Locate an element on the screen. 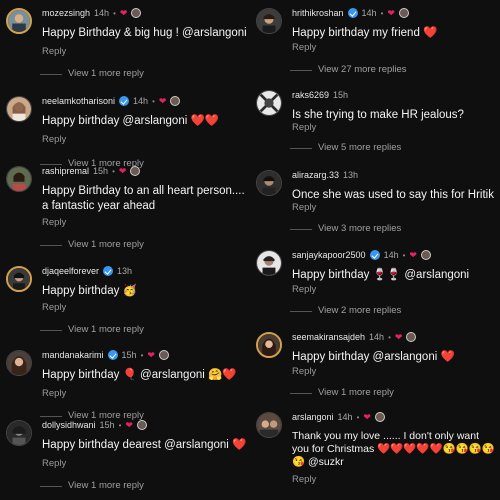 The image size is (500, 500). comment-text: Happy birthday @arslangoni ❤️ is located at coordinates (373, 357).